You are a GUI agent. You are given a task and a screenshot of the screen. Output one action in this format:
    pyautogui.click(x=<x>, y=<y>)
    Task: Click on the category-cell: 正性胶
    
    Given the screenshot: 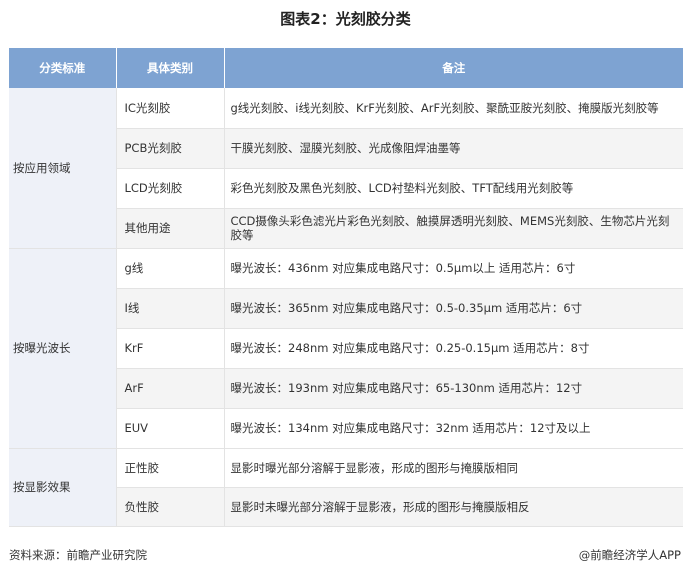 What is the action you would take?
    pyautogui.click(x=170, y=468)
    